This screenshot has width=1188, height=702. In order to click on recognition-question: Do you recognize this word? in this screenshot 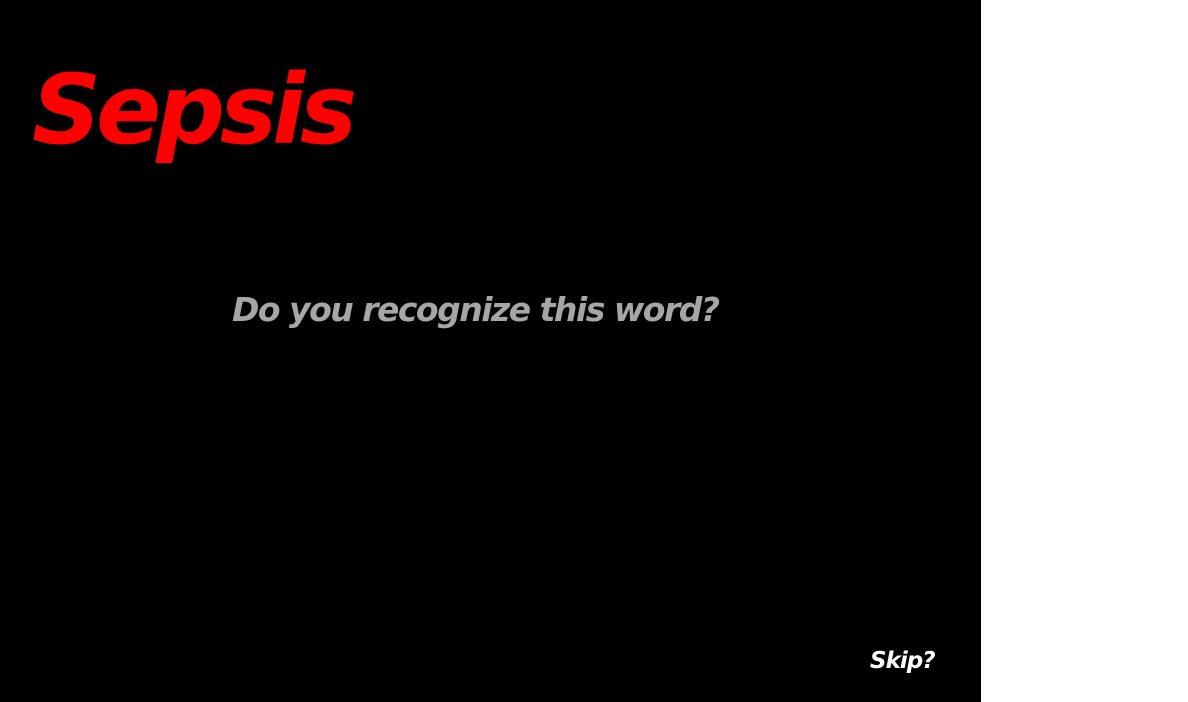, I will do `click(476, 309)`.